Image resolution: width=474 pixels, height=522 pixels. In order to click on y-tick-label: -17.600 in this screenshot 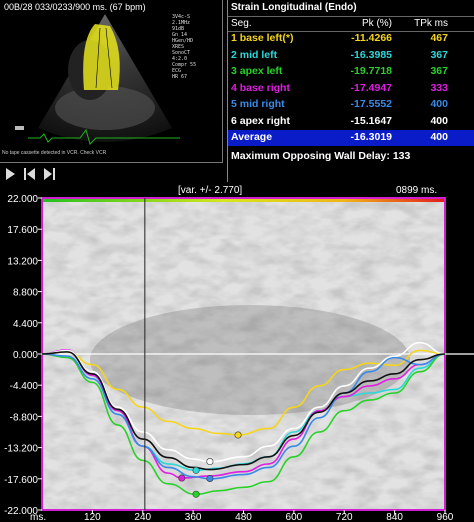, I will do `click(21, 480)`.